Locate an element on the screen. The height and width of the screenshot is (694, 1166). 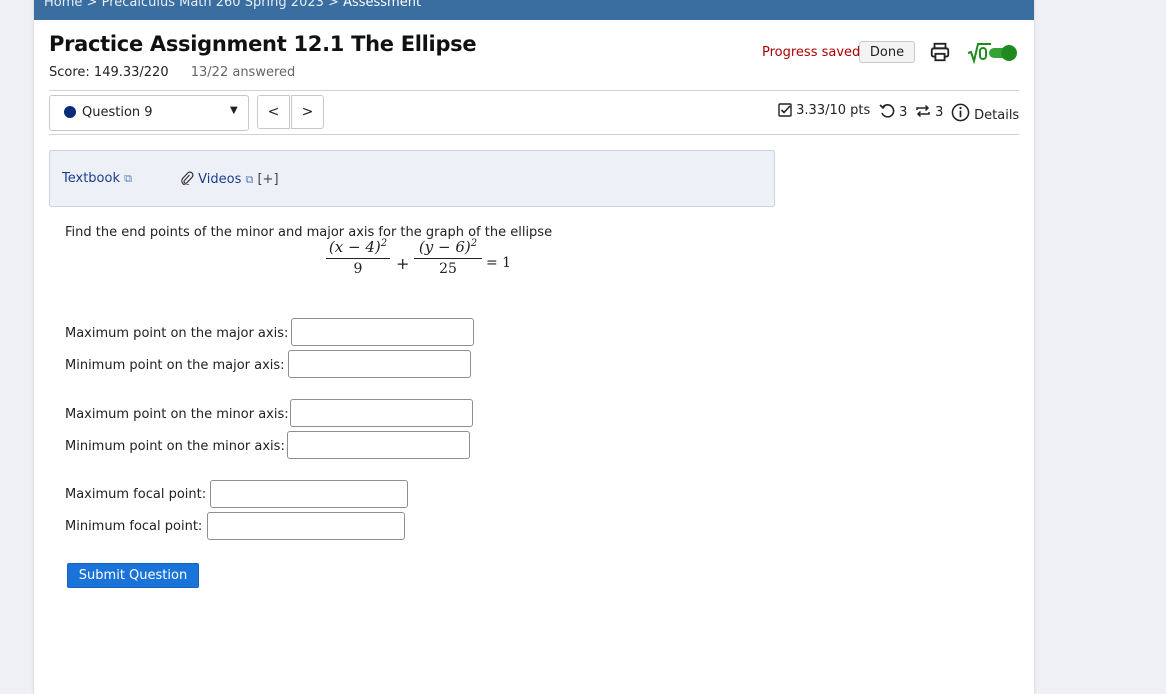
max-major-input is located at coordinates (382, 332).